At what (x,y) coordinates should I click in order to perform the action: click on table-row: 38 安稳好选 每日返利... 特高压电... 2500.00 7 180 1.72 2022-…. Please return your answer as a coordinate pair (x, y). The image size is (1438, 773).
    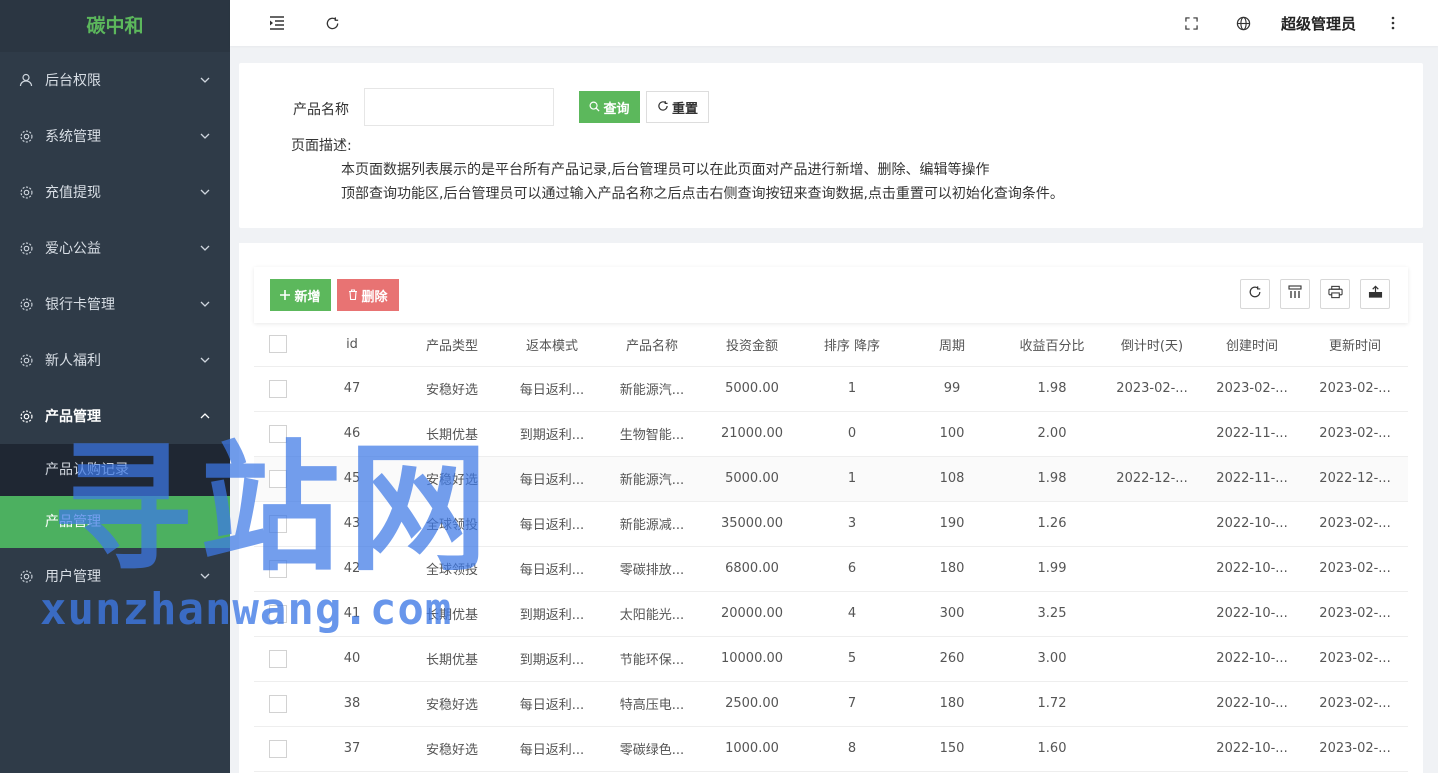
    Looking at the image, I should click on (831, 704).